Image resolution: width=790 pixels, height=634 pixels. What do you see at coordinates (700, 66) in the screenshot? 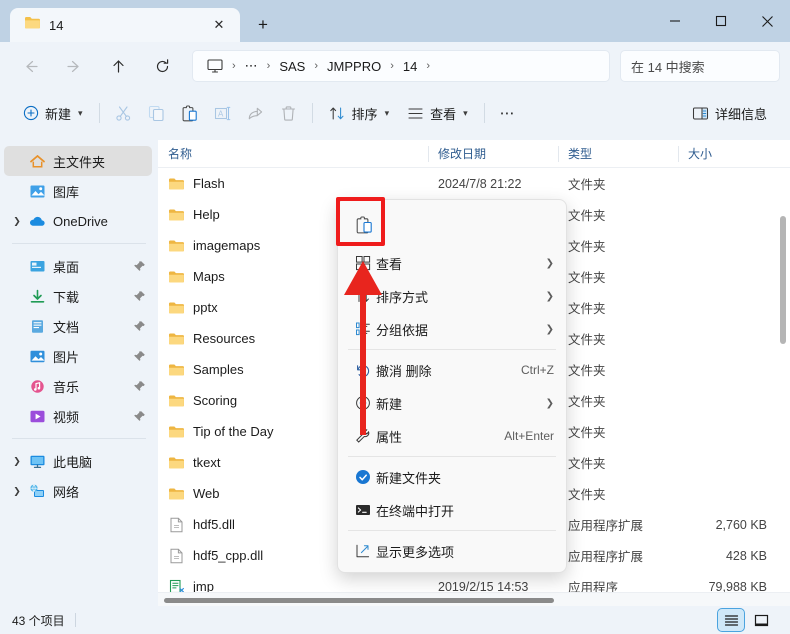
I see `search-input: 在 14 中搜索` at bounding box center [700, 66].